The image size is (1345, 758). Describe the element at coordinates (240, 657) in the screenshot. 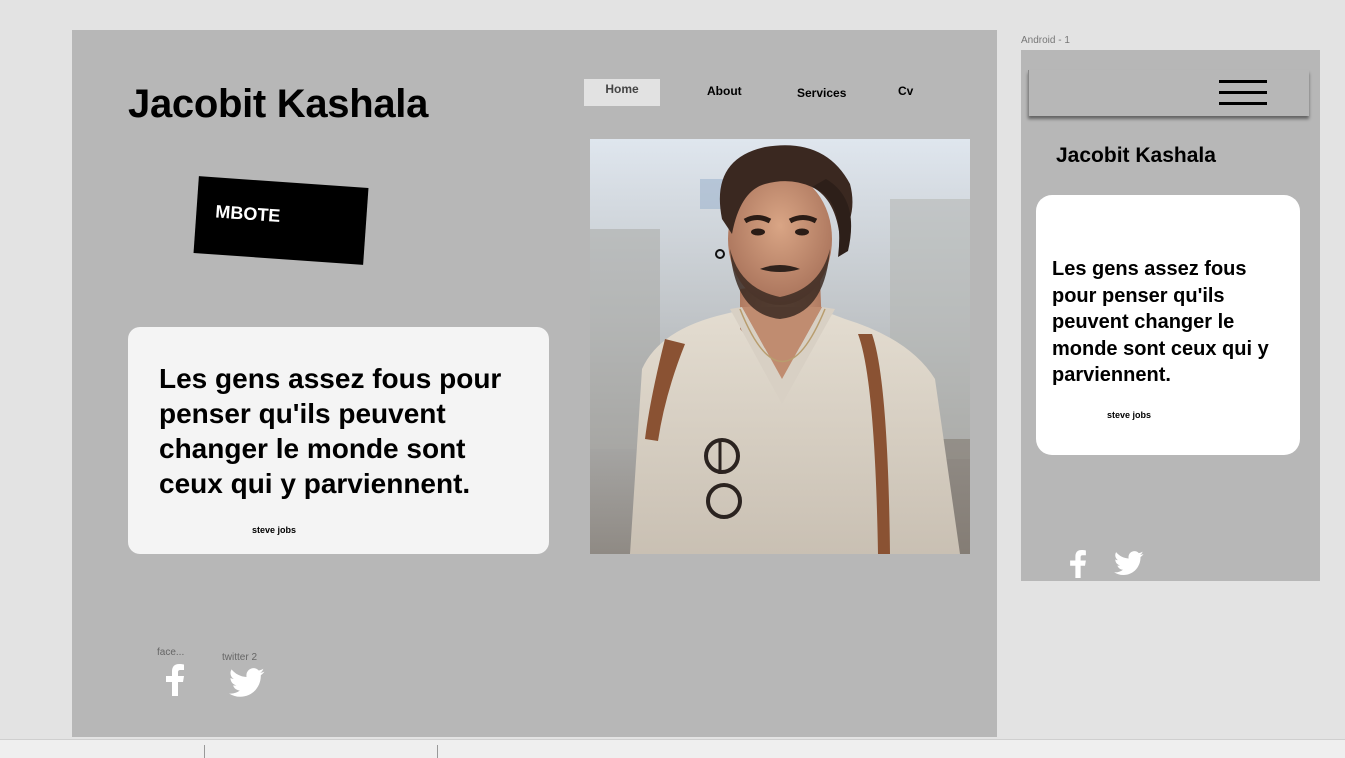

I see `twitter-layer-label: twitter 2` at that location.